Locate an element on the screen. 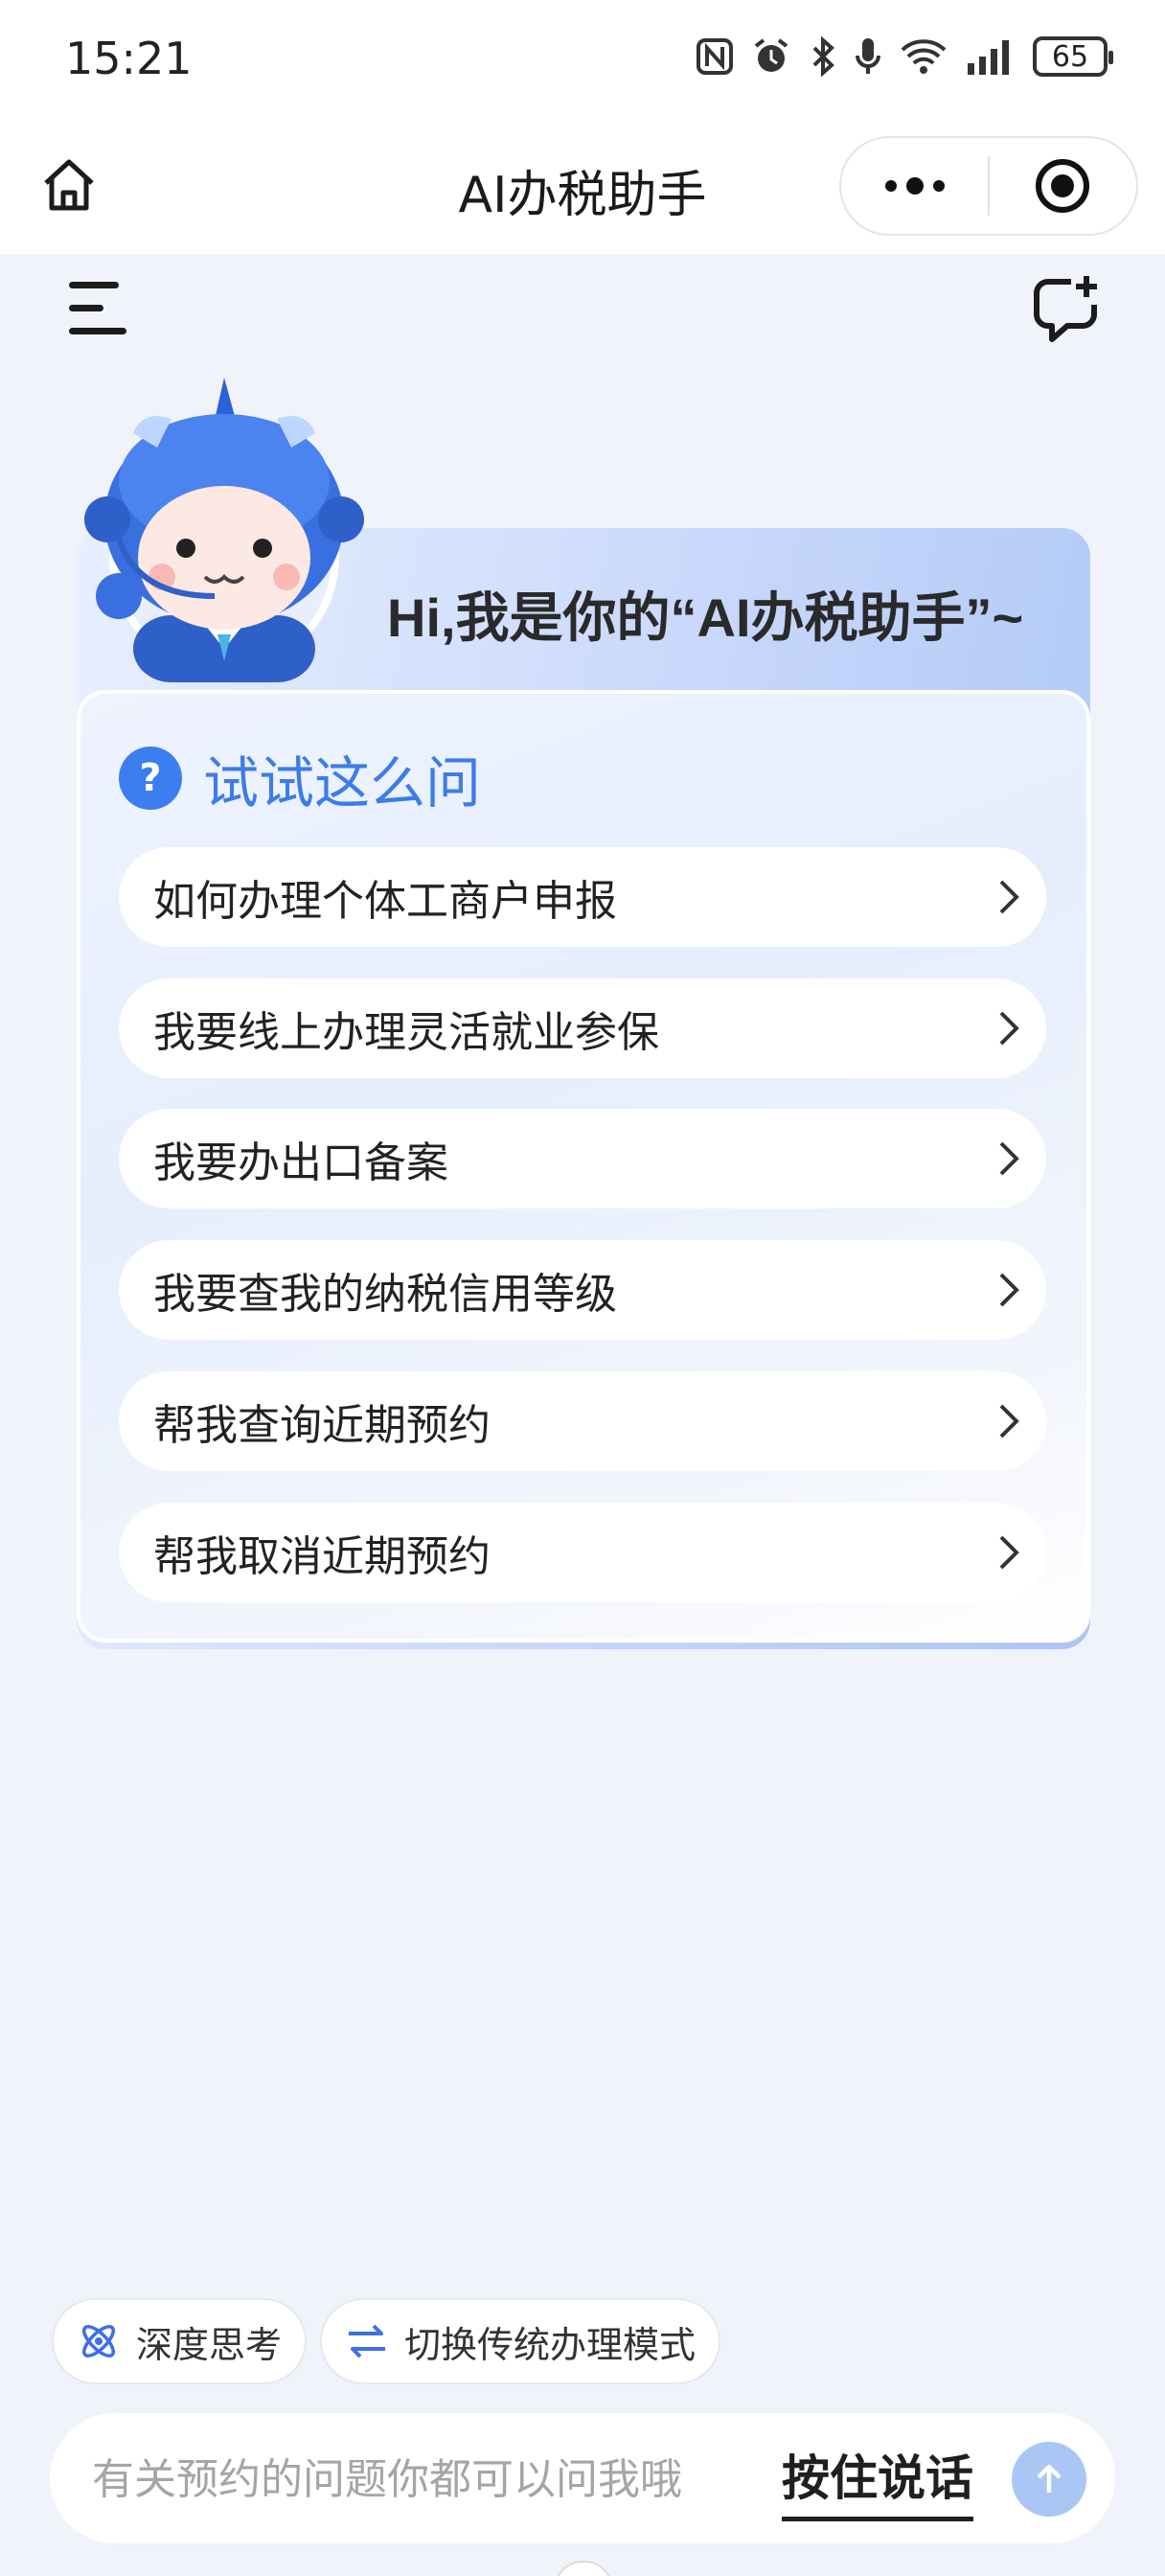  switch-mode-button: 切换传统办理模式 is located at coordinates (520, 2341).